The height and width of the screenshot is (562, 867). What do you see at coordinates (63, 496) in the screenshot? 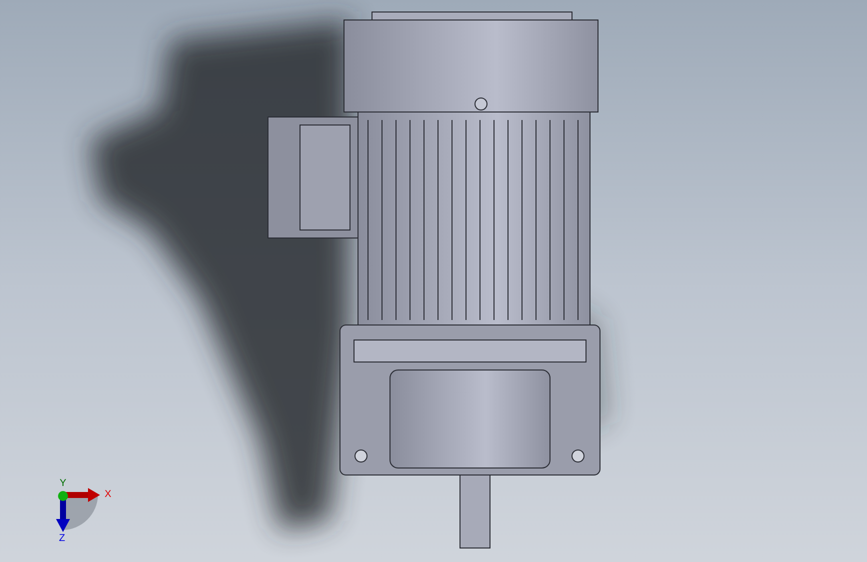
I see `origin-ball-icon` at bounding box center [63, 496].